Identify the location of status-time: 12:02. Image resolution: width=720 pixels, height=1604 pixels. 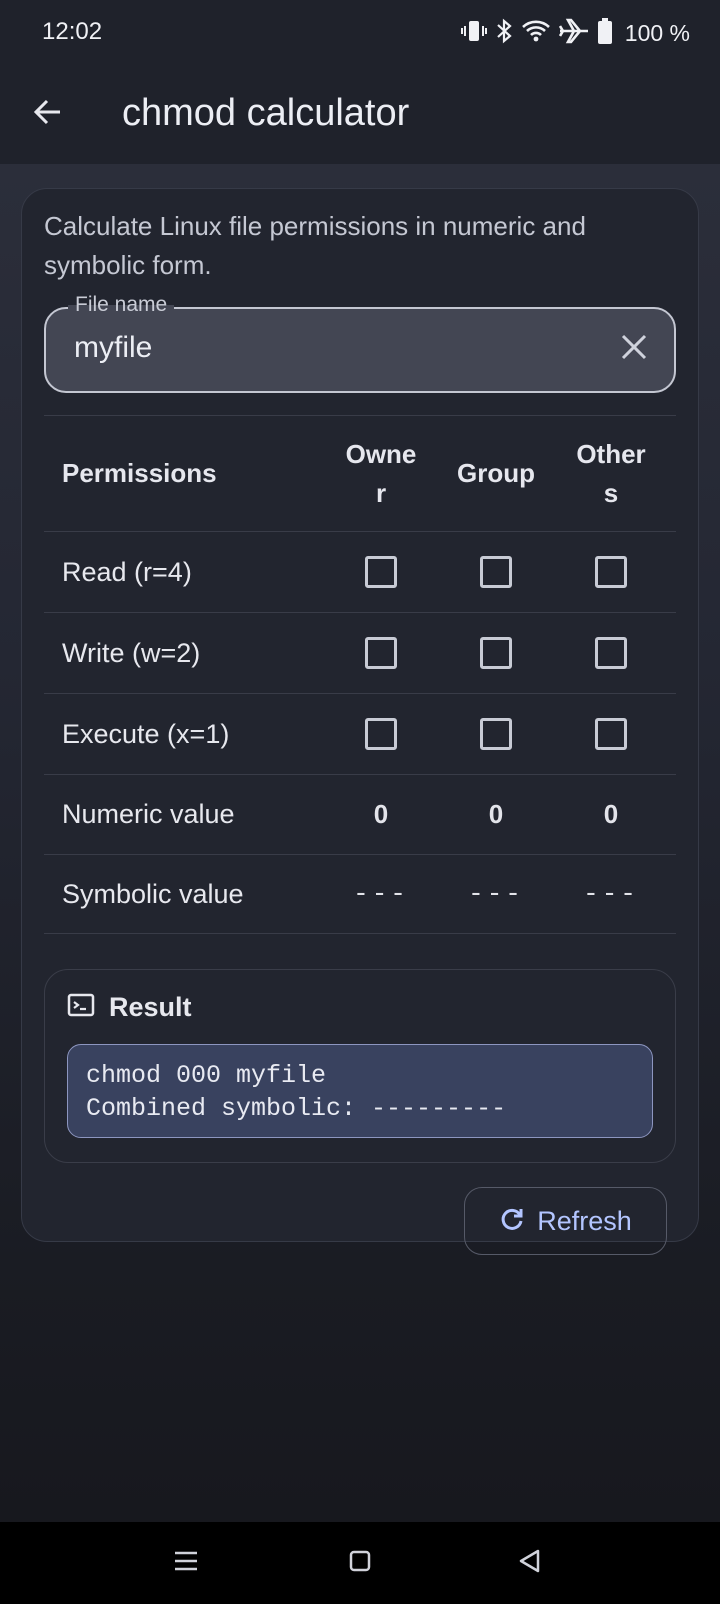
(72, 31).